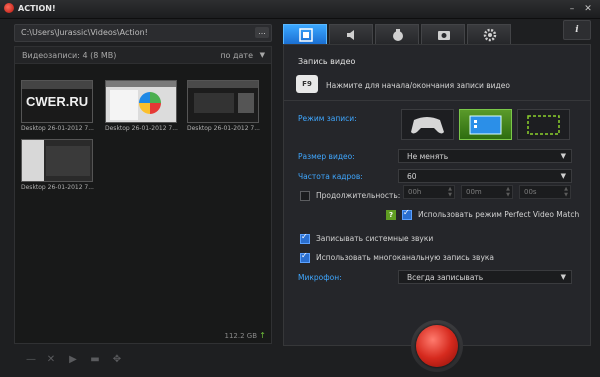  I want to click on speaker-icon, so click(350, 35).